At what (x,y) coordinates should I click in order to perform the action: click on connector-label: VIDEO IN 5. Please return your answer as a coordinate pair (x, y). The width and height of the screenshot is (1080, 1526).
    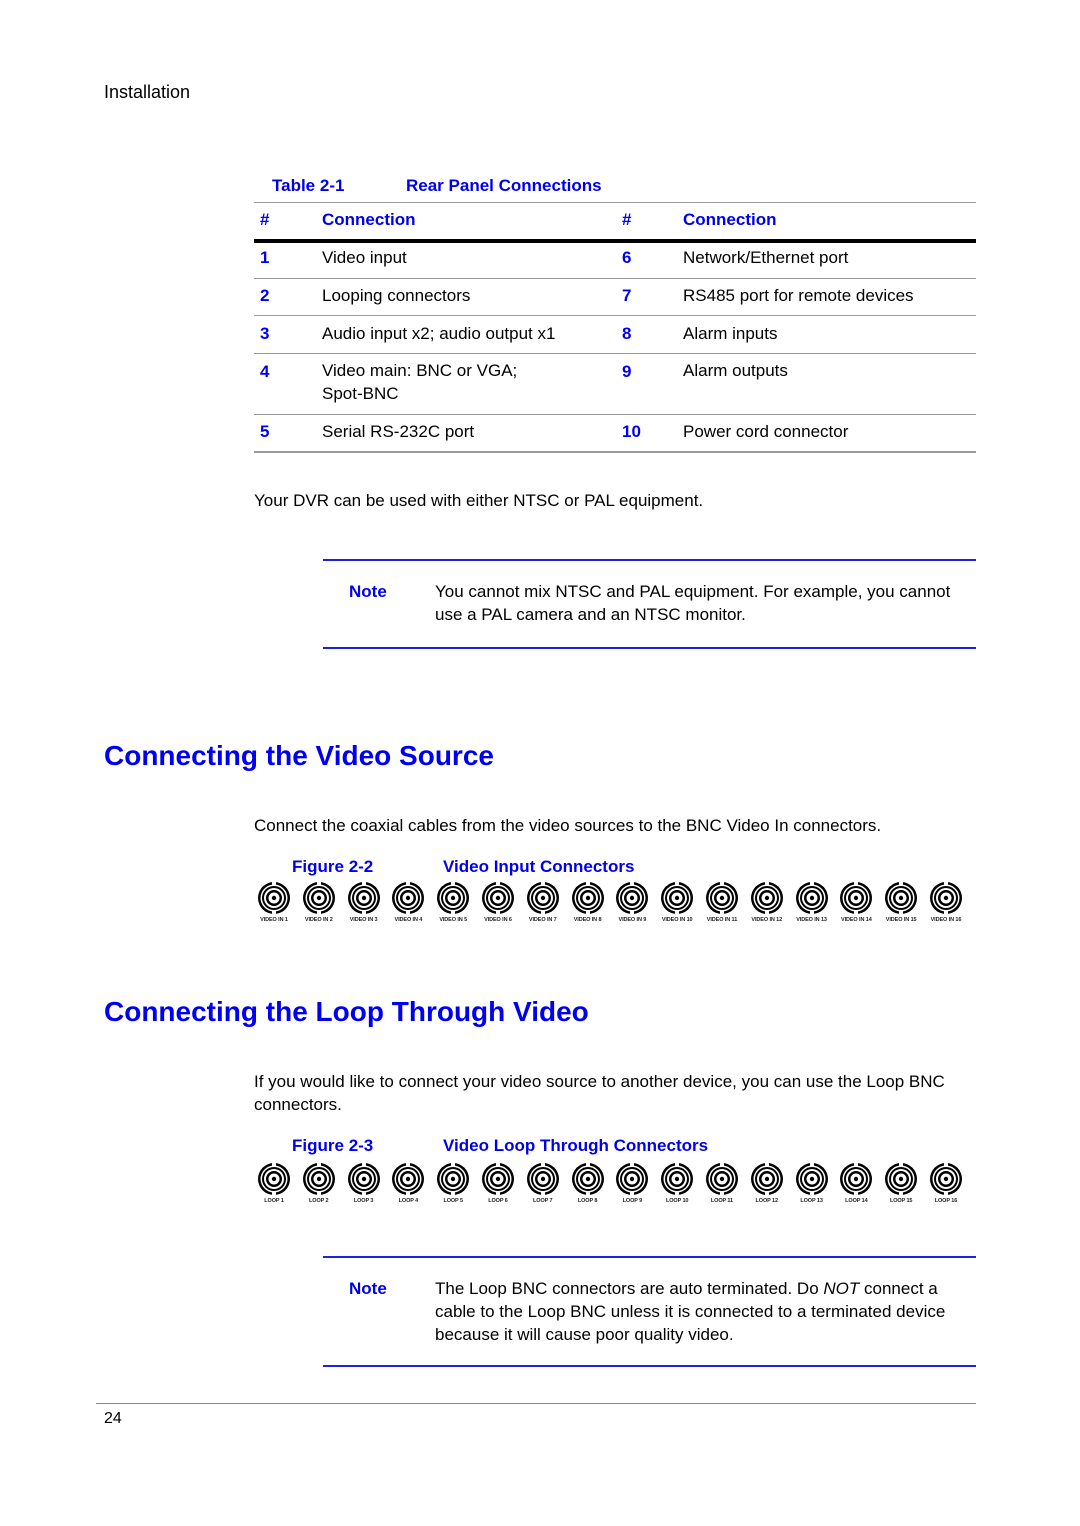
    Looking at the image, I should click on (453, 920).